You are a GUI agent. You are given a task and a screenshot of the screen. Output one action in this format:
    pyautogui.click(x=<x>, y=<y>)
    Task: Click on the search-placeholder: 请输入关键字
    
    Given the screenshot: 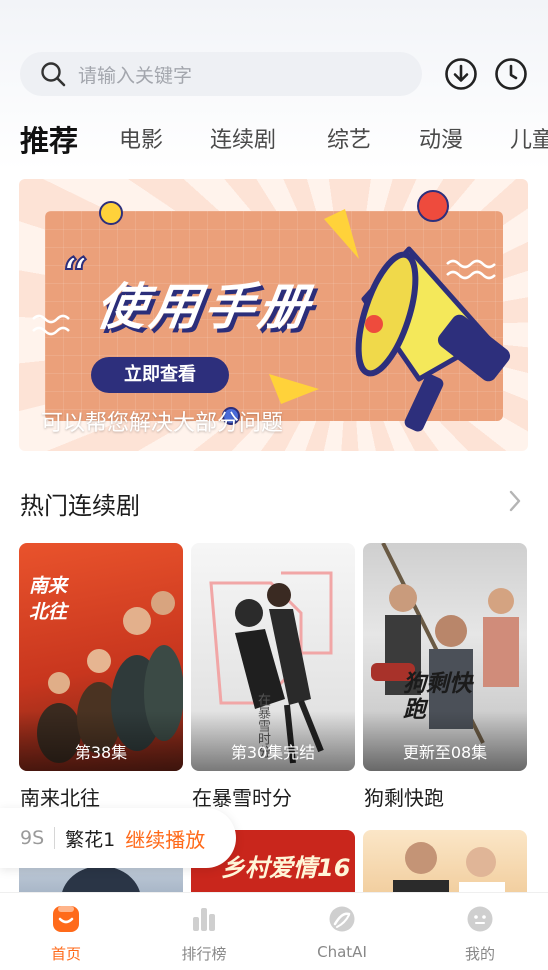 What is the action you would take?
    pyautogui.click(x=135, y=74)
    